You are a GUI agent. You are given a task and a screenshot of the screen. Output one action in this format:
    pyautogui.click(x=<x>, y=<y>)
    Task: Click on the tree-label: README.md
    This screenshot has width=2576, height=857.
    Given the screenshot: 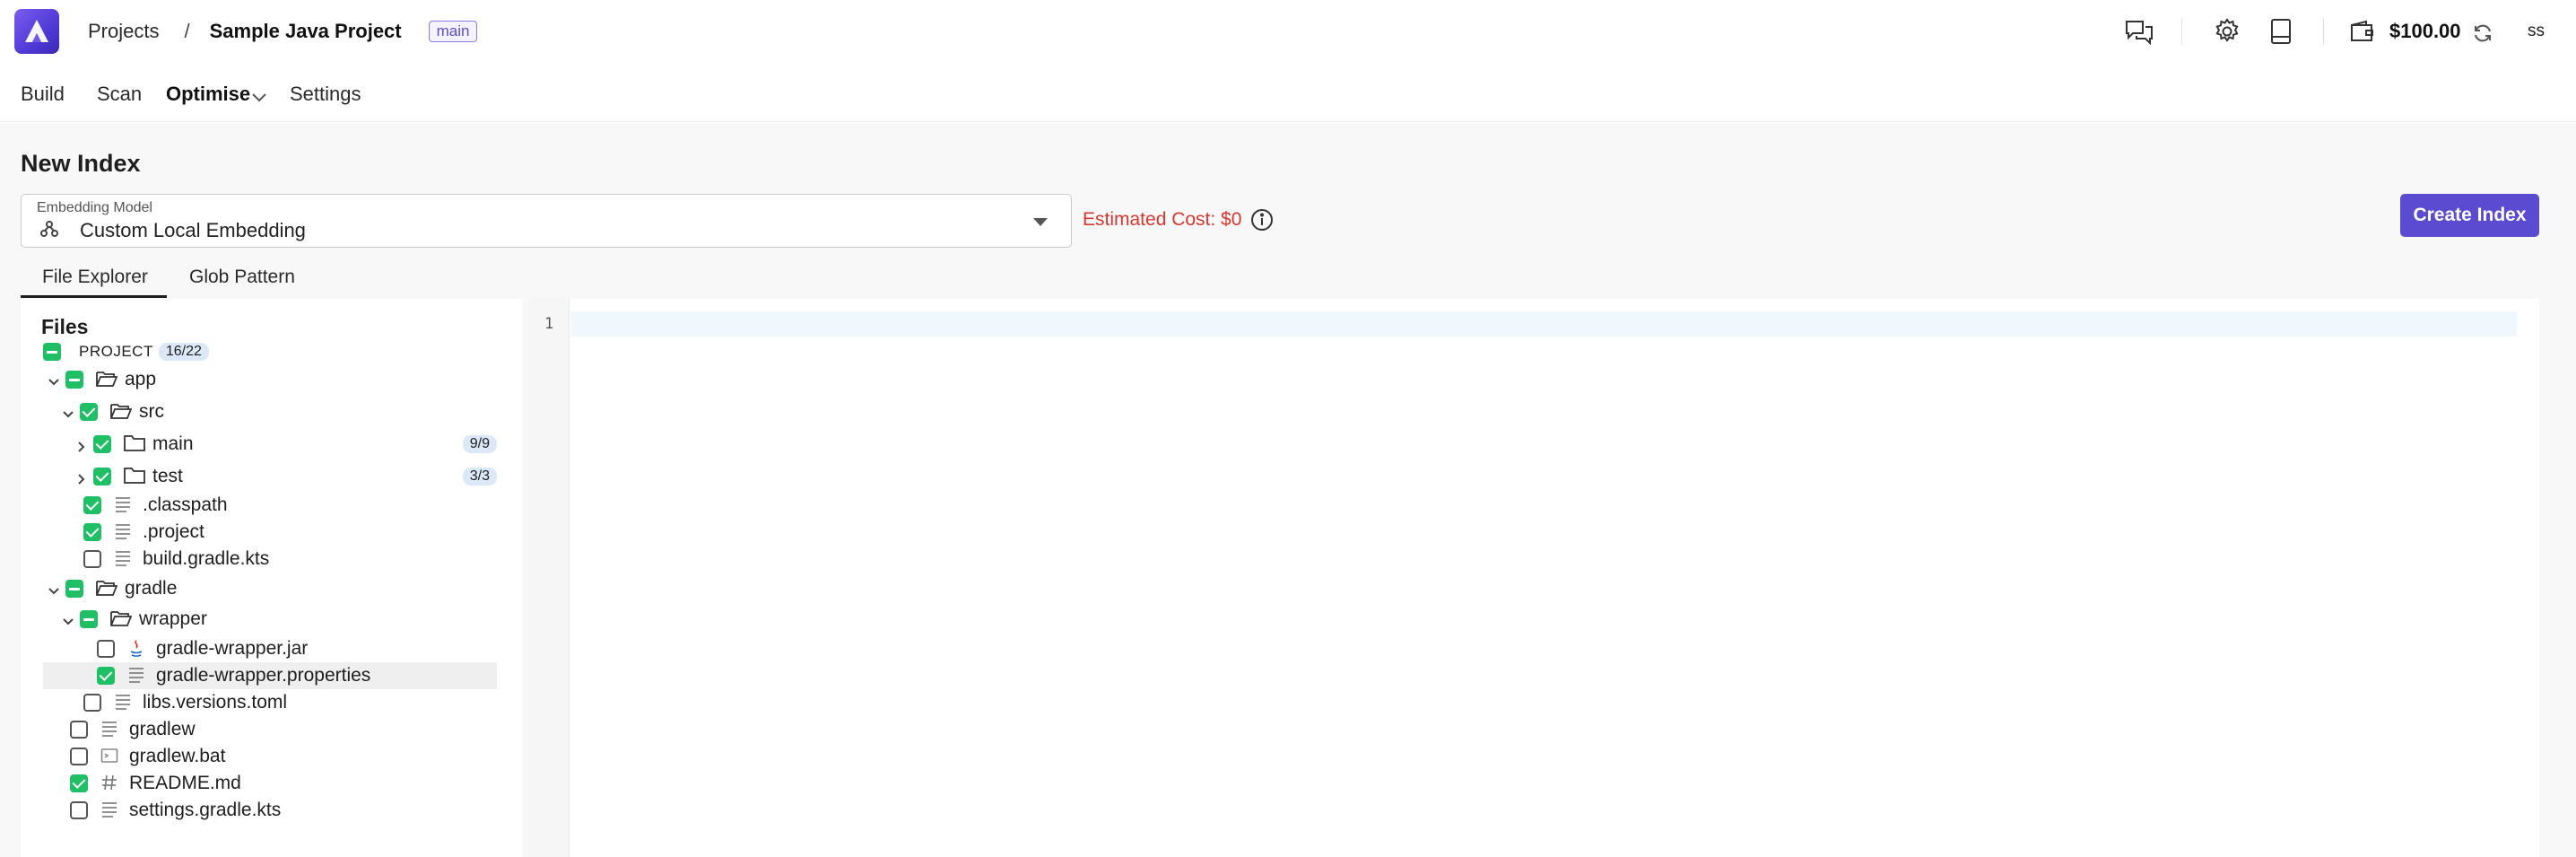 What is the action you would take?
    pyautogui.click(x=185, y=783)
    